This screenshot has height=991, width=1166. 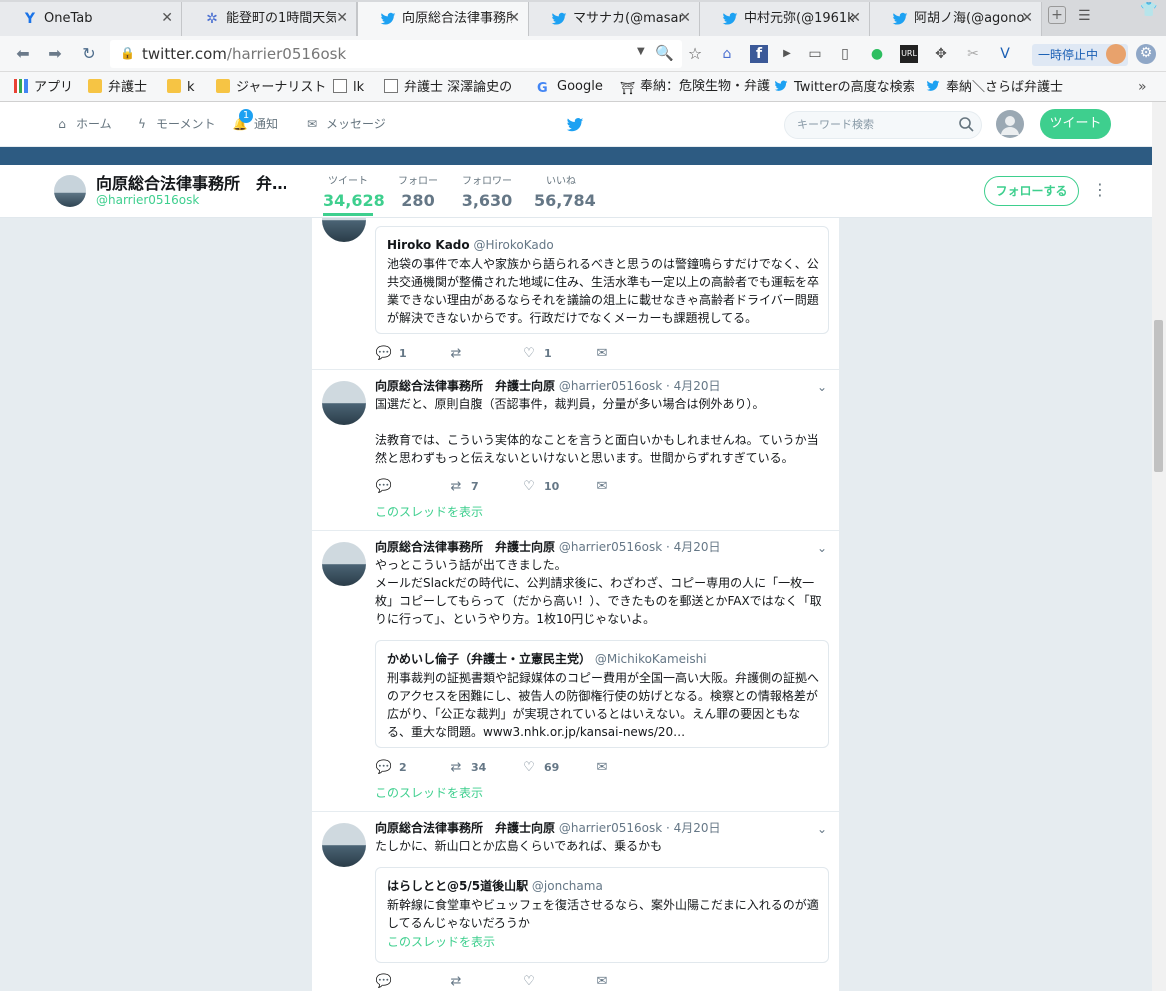 I want to click on move-icon: ✥, so click(x=941, y=54).